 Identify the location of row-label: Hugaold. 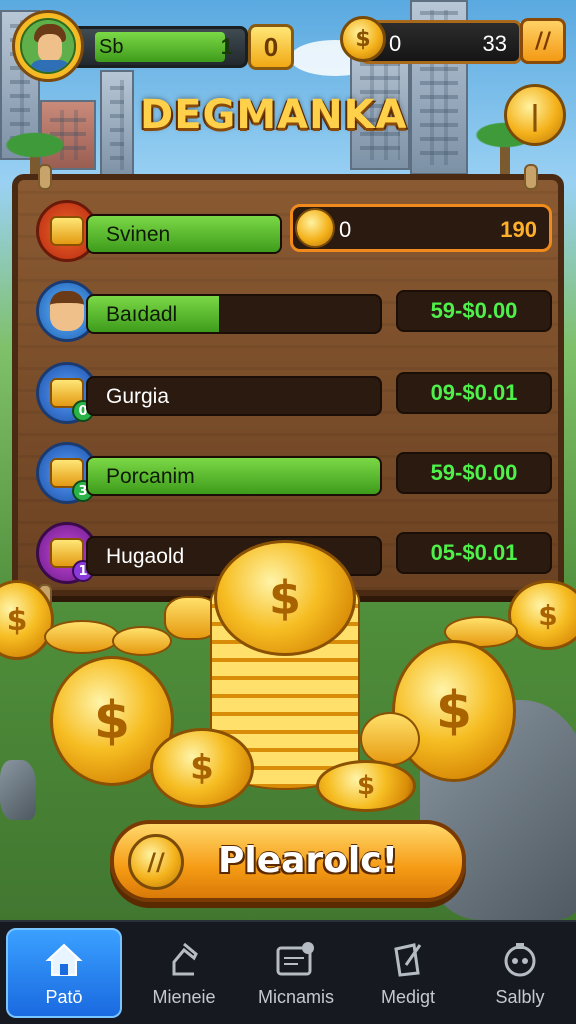
(145, 556).